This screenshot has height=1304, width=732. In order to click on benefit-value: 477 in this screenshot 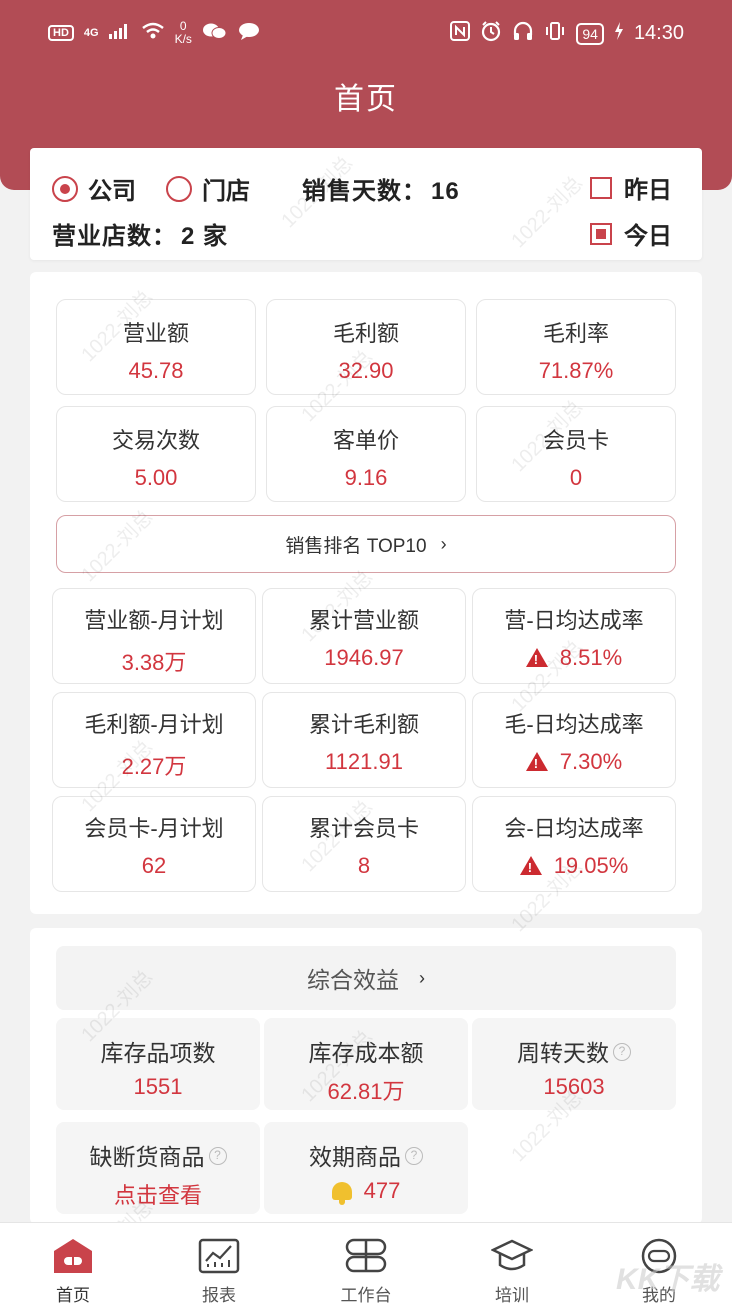, I will do `click(382, 1190)`.